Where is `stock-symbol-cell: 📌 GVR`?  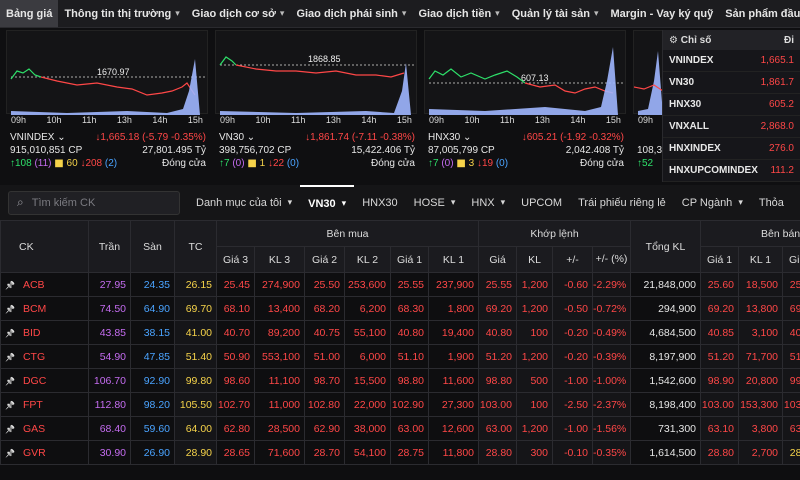 stock-symbol-cell: 📌 GVR is located at coordinates (44, 452).